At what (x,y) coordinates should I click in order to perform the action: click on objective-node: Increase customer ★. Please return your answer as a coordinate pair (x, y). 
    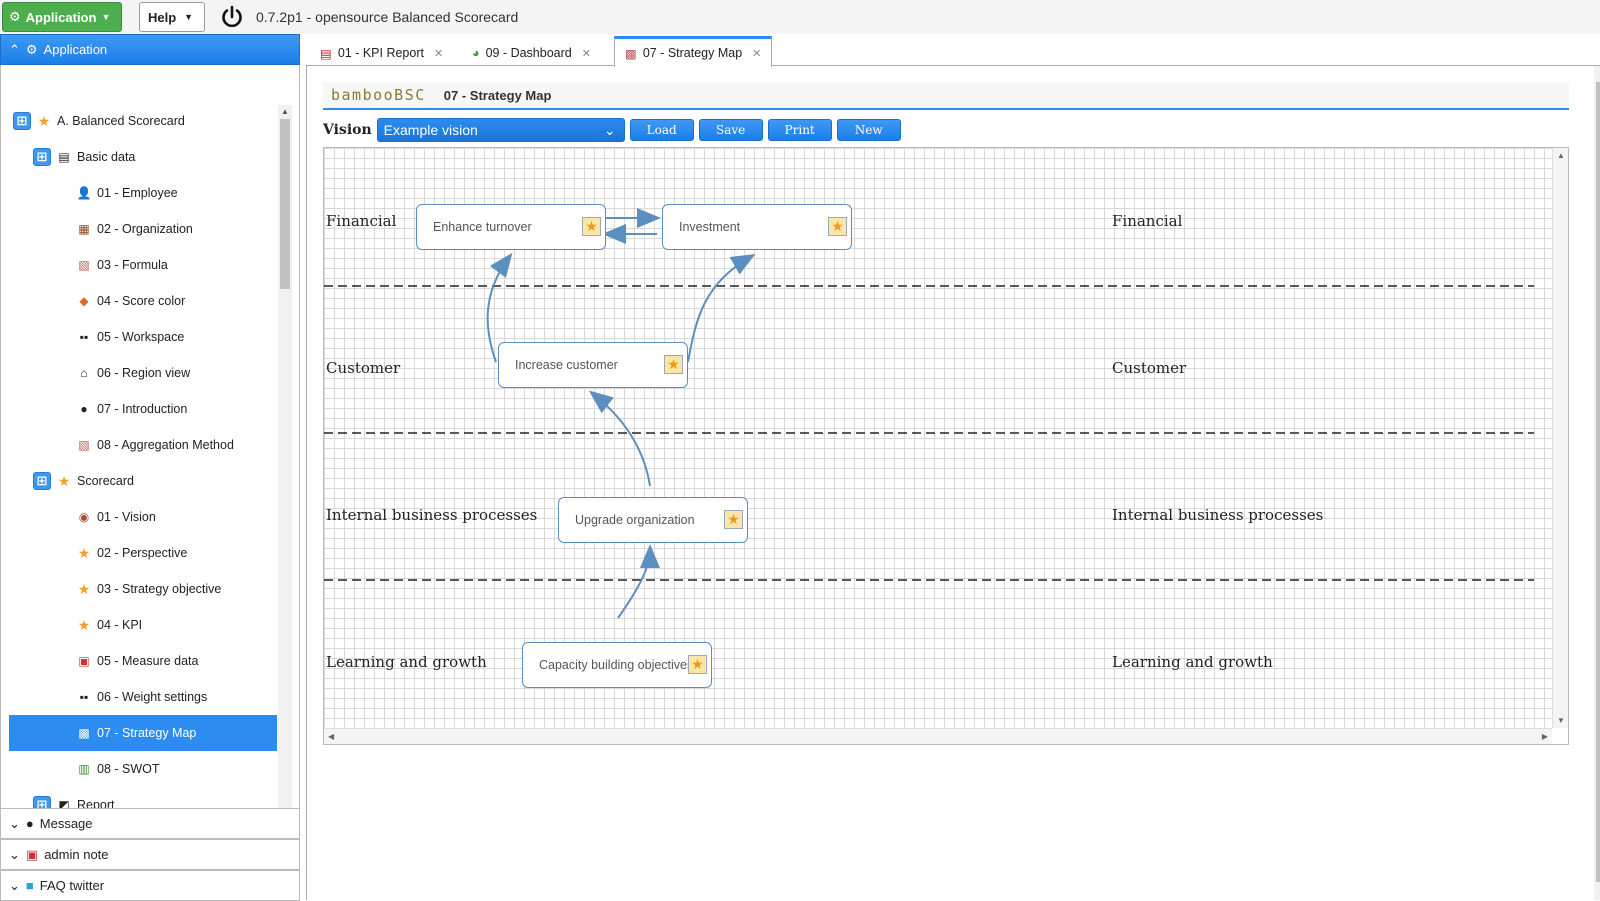
    Looking at the image, I should click on (593, 365).